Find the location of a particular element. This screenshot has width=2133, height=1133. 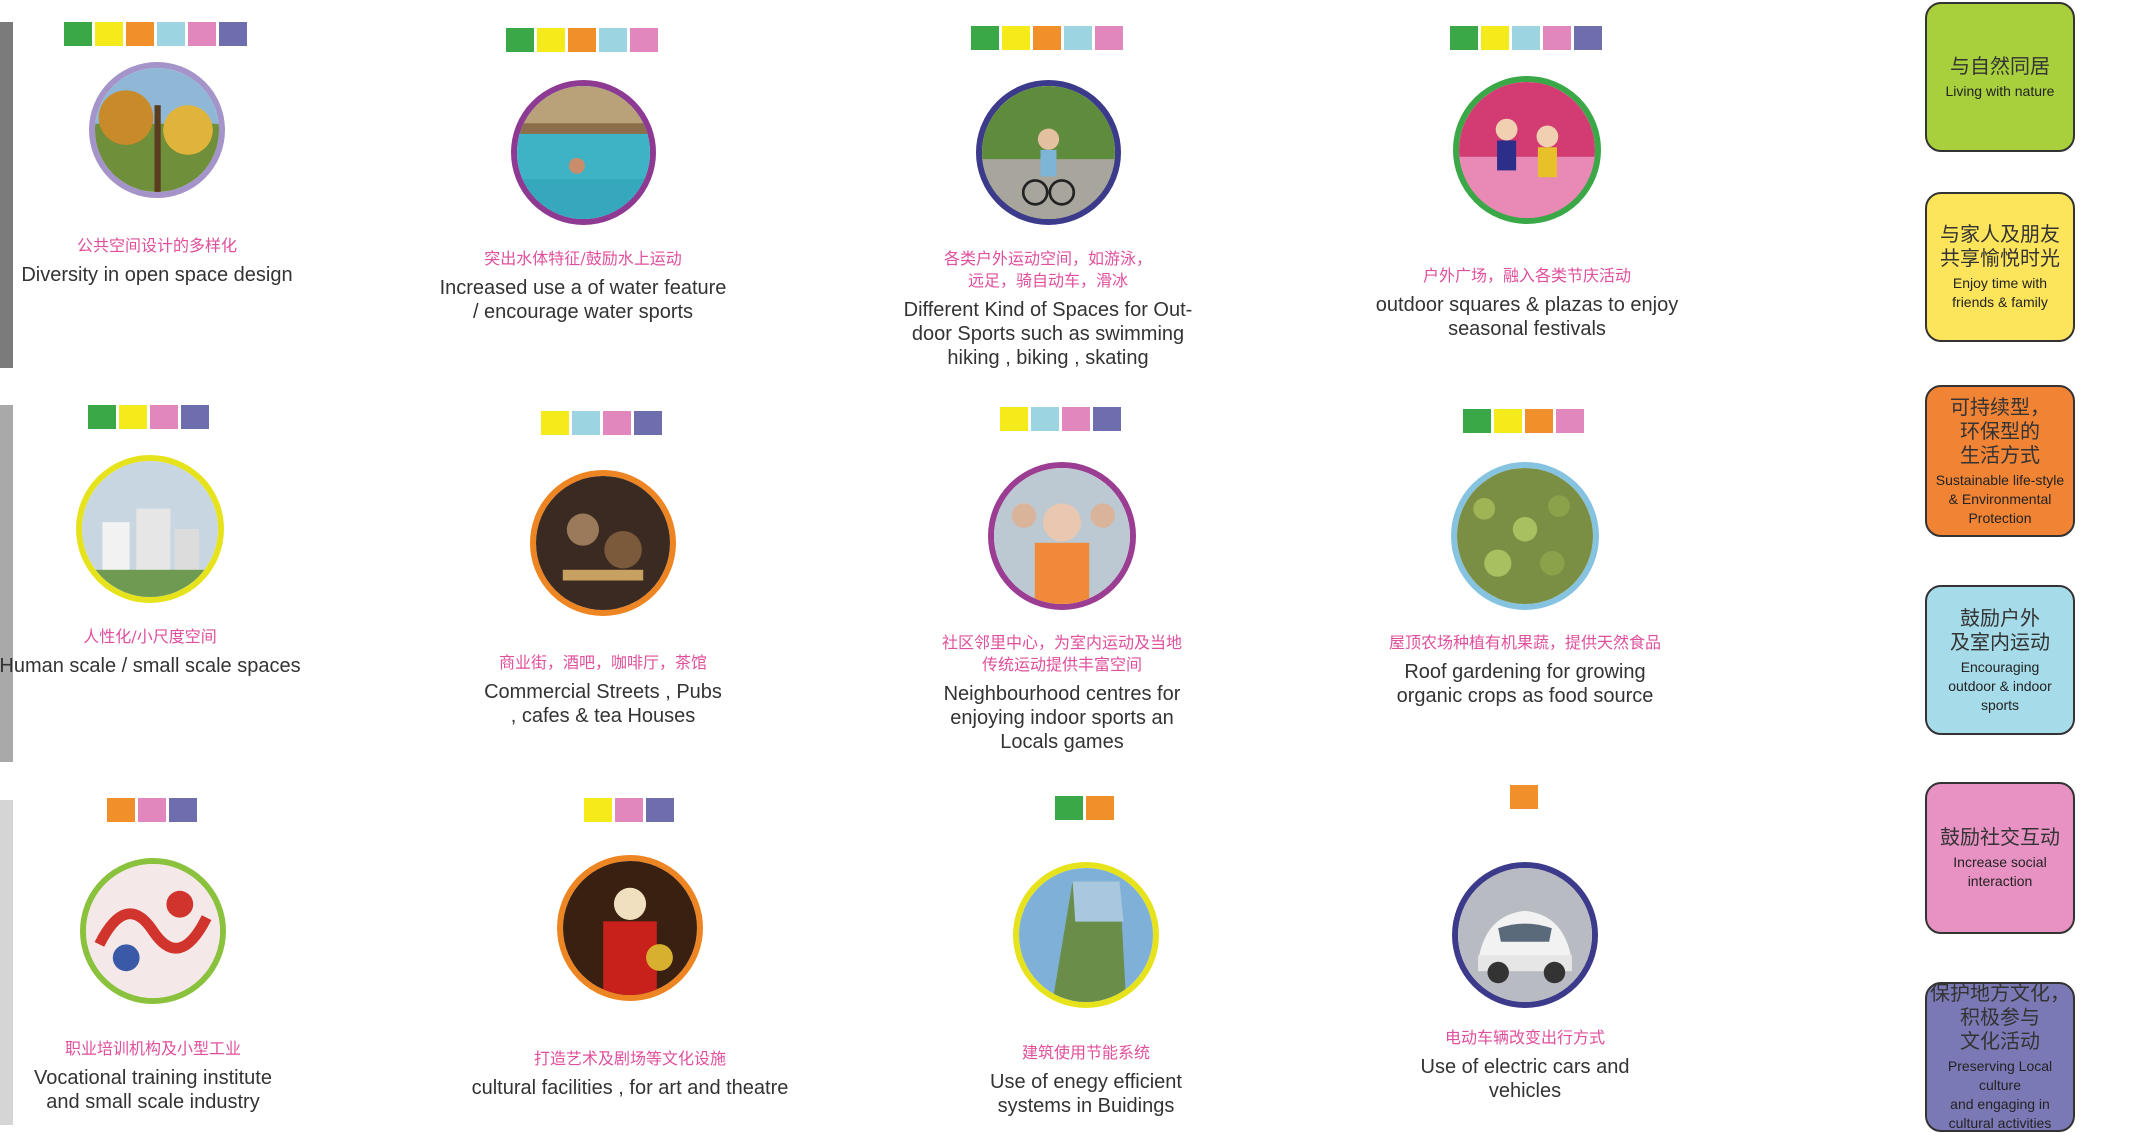

forest-lake-photo is located at coordinates (157, 130).